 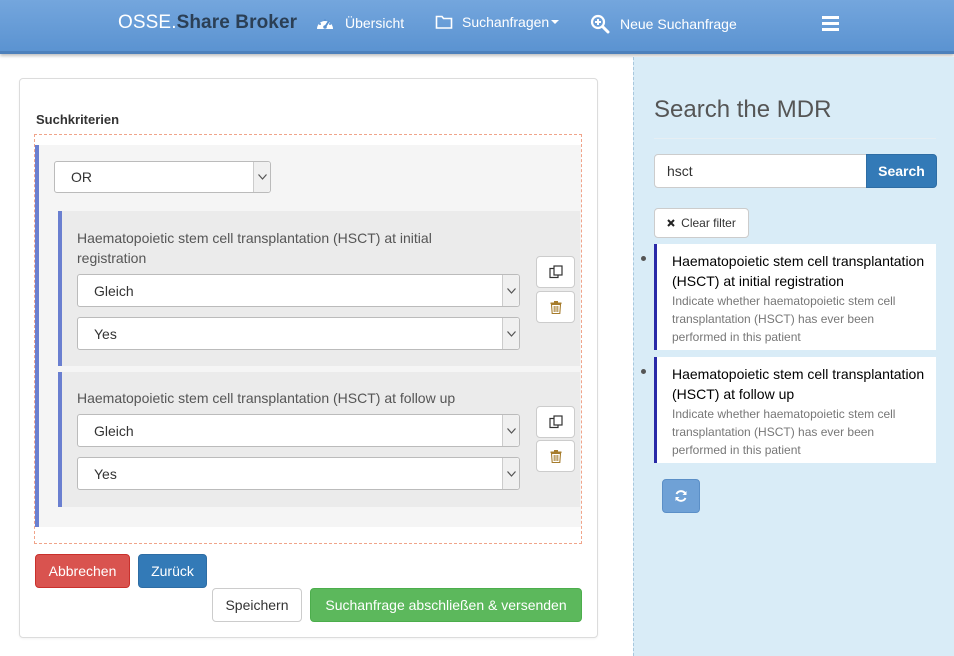 What do you see at coordinates (600, 24) in the screenshot?
I see `search-plus-icon` at bounding box center [600, 24].